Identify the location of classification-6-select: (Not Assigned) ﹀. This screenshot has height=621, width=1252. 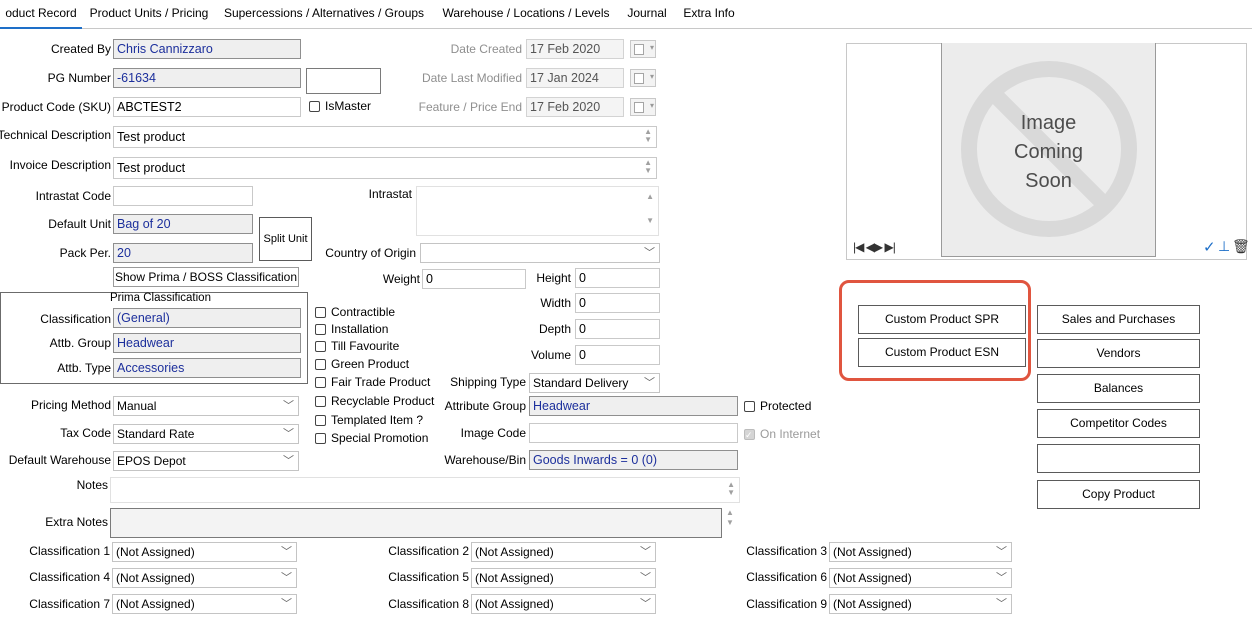
(920, 578).